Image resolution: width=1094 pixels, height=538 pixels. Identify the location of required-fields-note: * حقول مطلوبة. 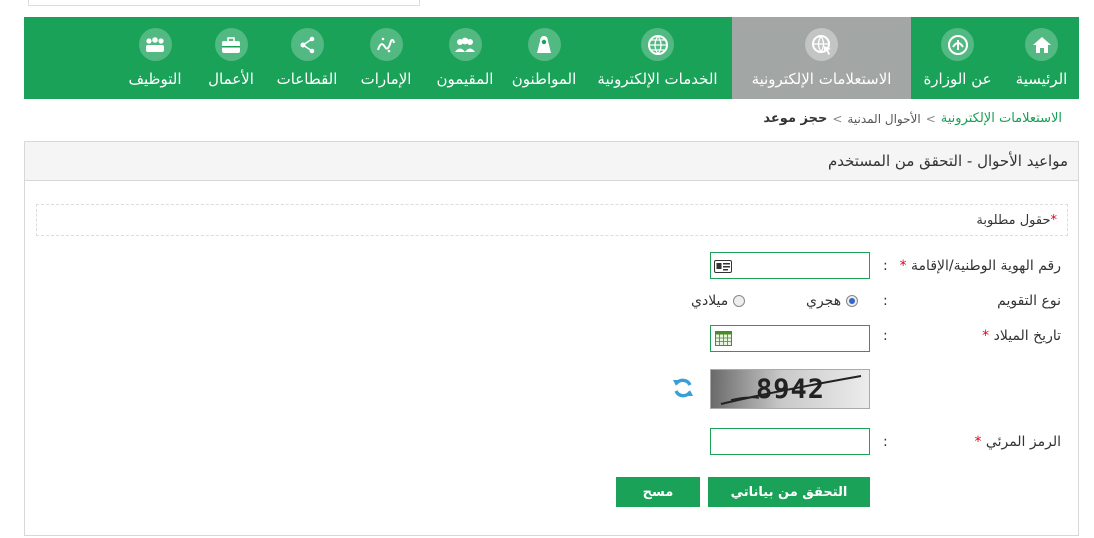
(552, 220).